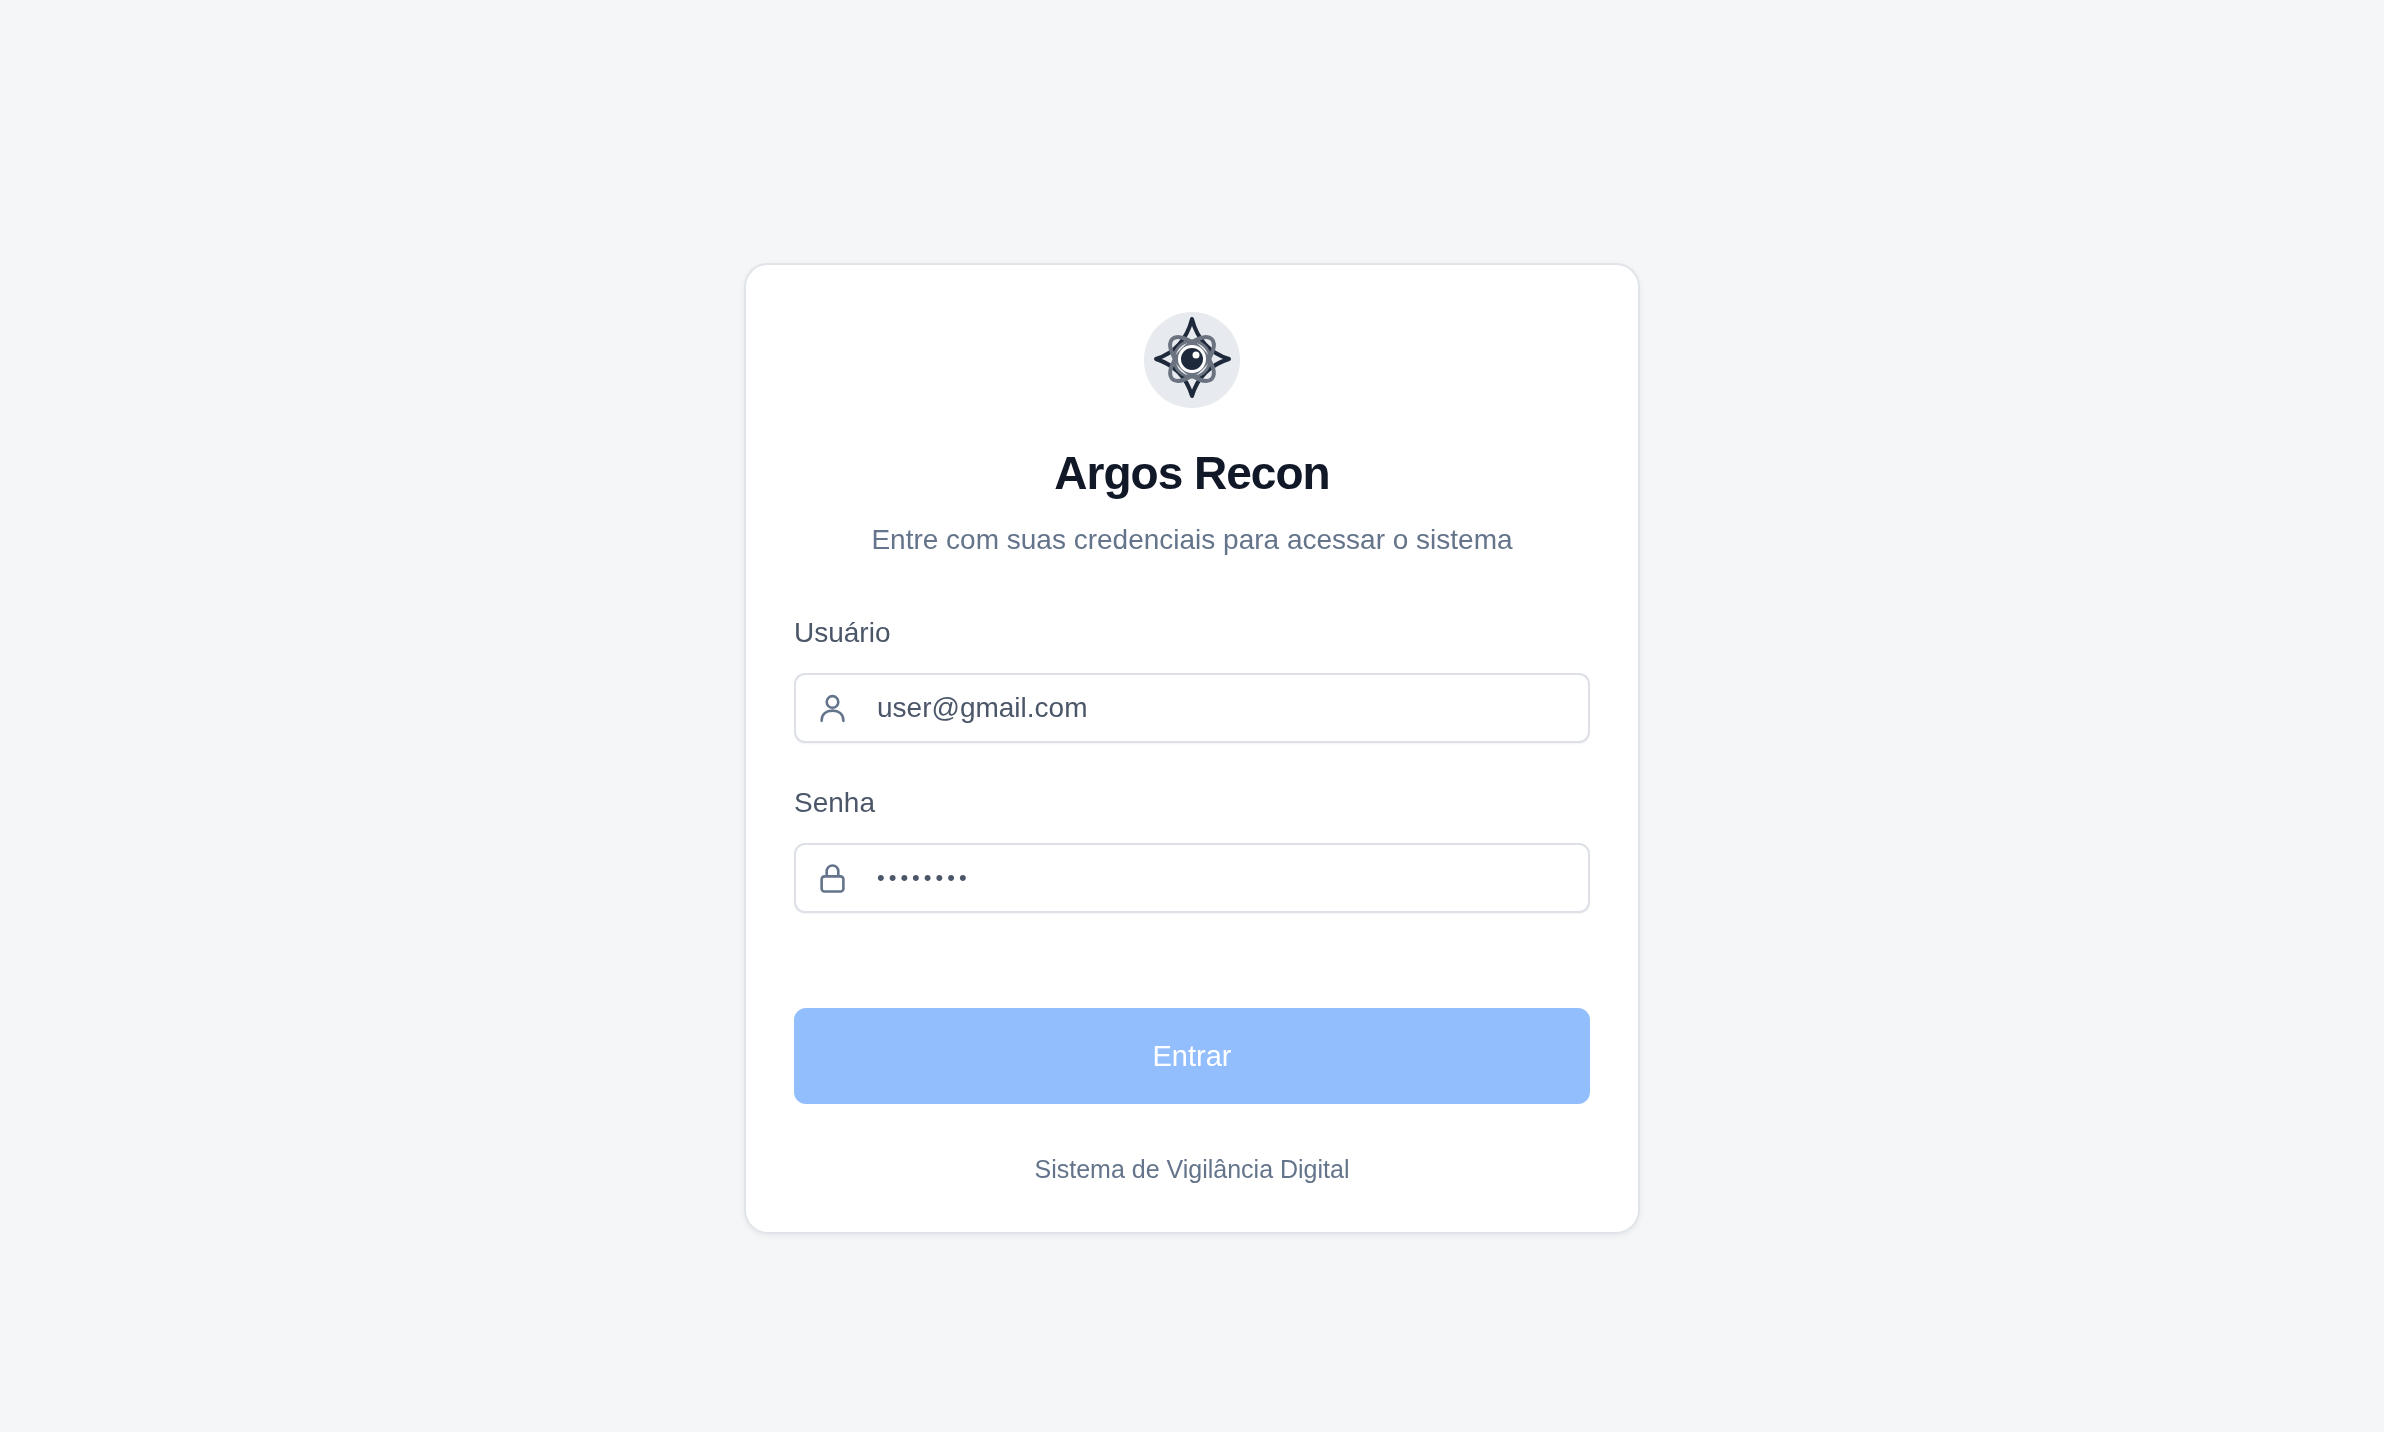 Image resolution: width=2384 pixels, height=1432 pixels. Describe the element at coordinates (1192, 1169) in the screenshot. I see `footer-text: Sistema de Vigilância Digital` at that location.